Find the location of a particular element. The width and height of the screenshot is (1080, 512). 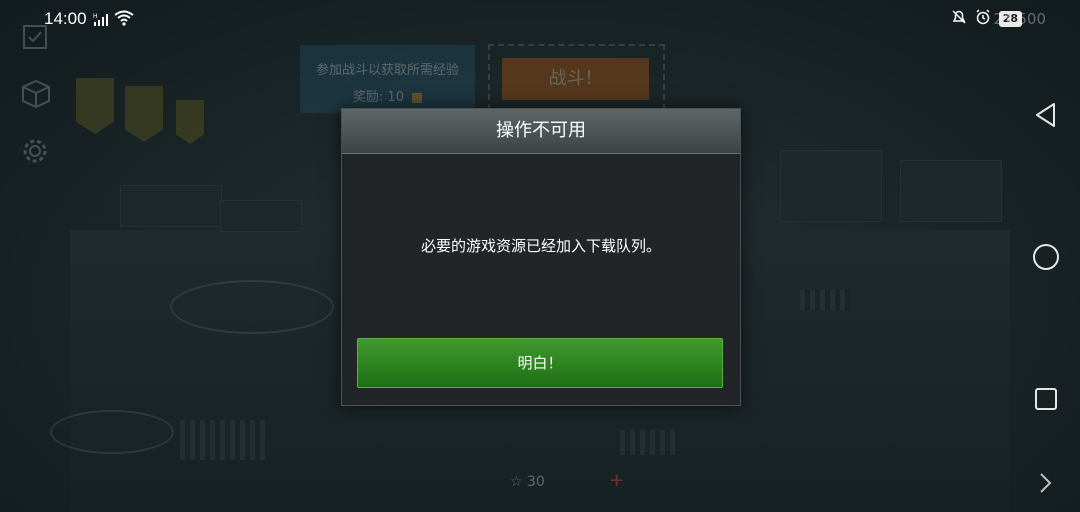

stars-counter: ☆ 30 is located at coordinates (527, 482).